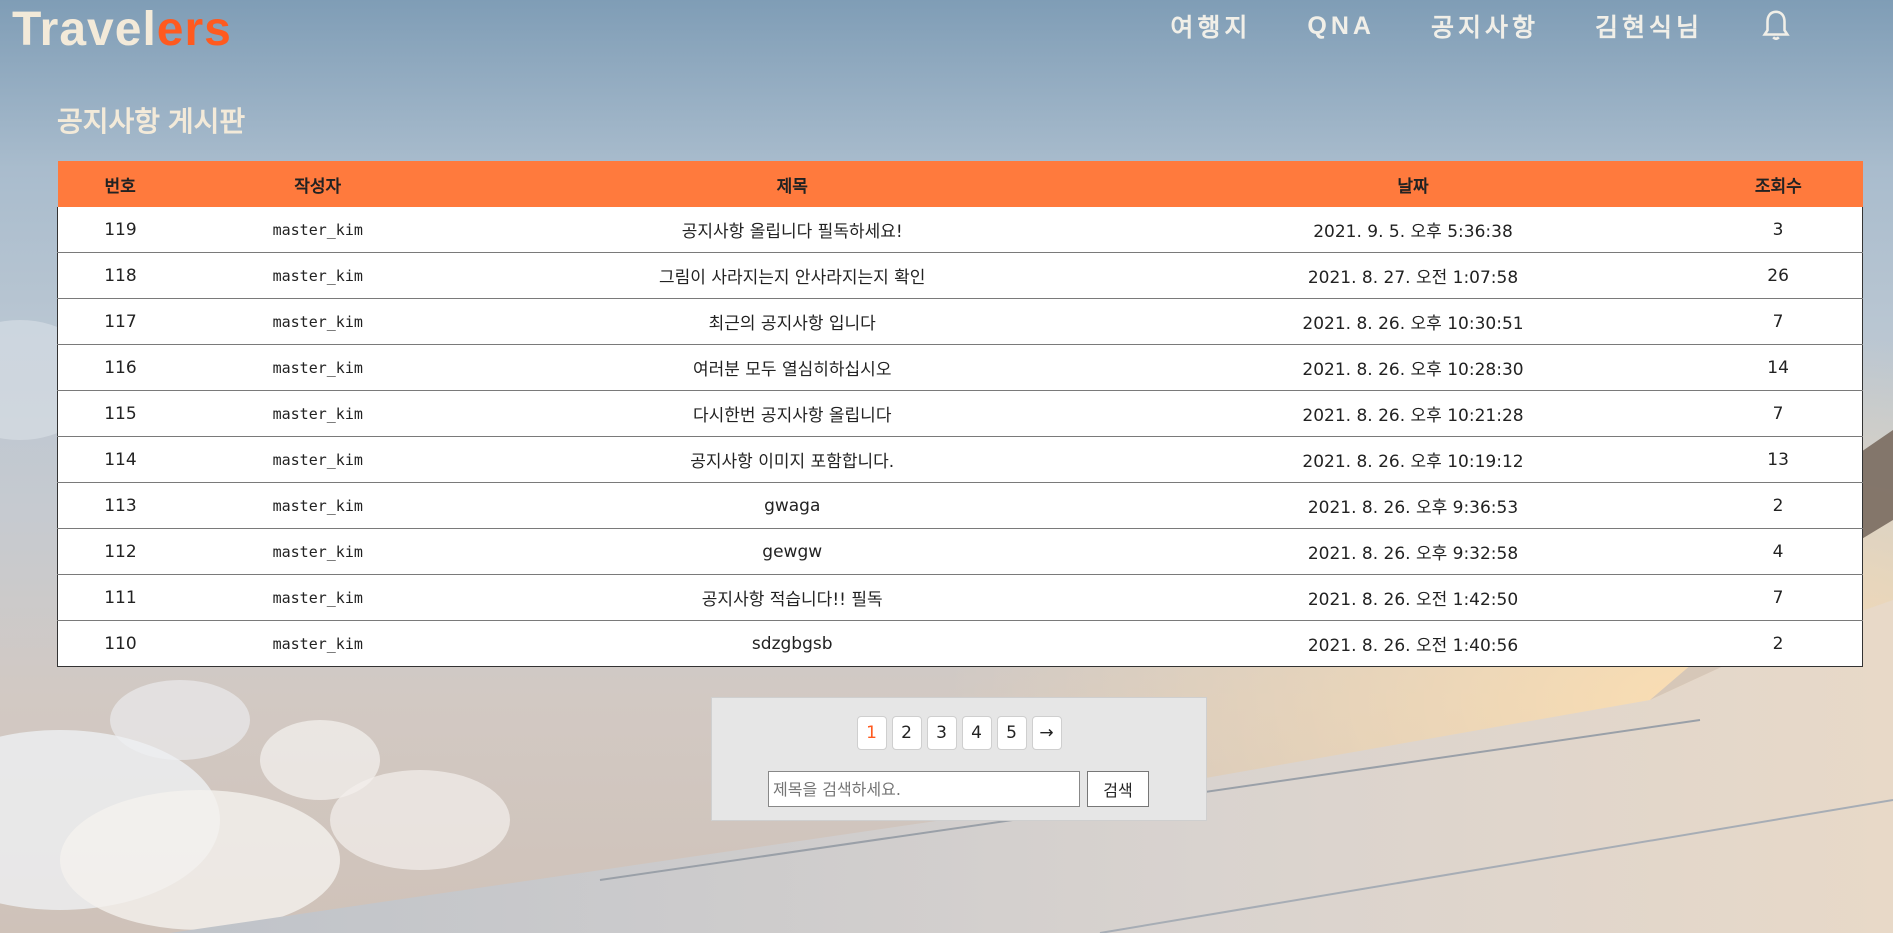 This screenshot has width=1893, height=933. I want to click on cell-number: 111, so click(119, 597).